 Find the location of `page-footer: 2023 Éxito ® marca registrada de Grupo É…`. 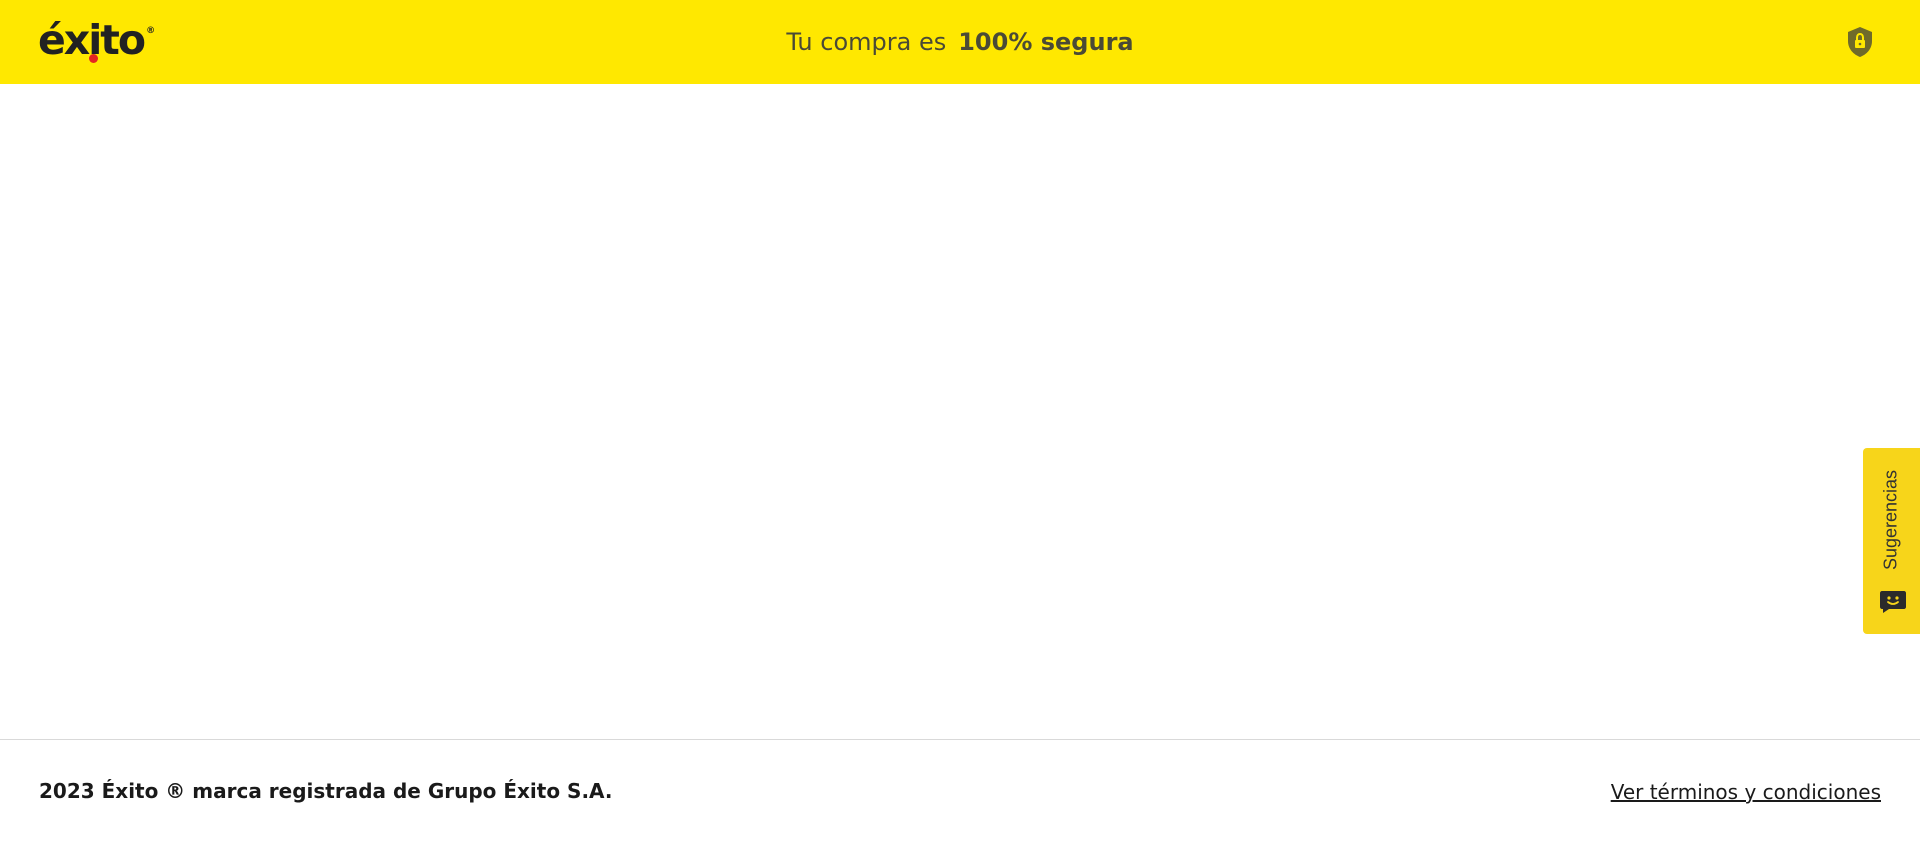

page-footer: 2023 Éxito ® marca registrada de Grupo É… is located at coordinates (960, 792).